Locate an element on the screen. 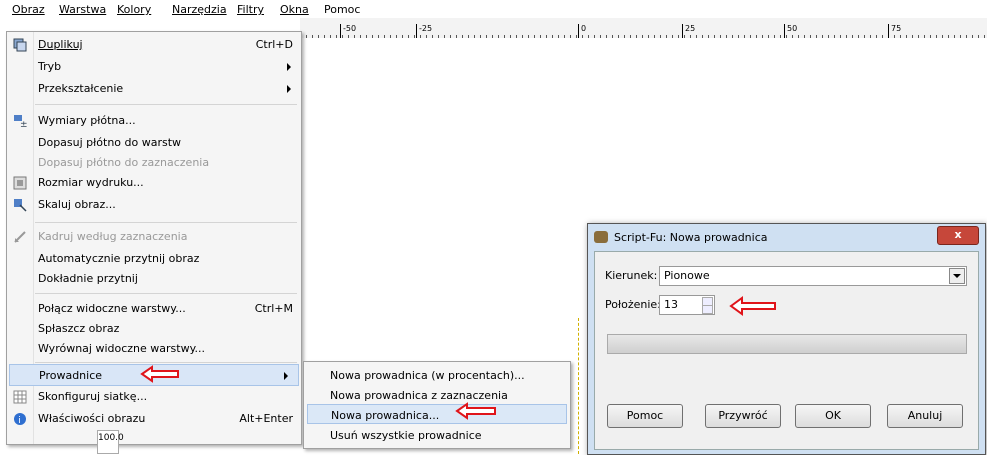 The width and height of the screenshot is (987, 455). menu-item-dokladnie-przytnij: Dokładnie przytnij is located at coordinates (154, 279).